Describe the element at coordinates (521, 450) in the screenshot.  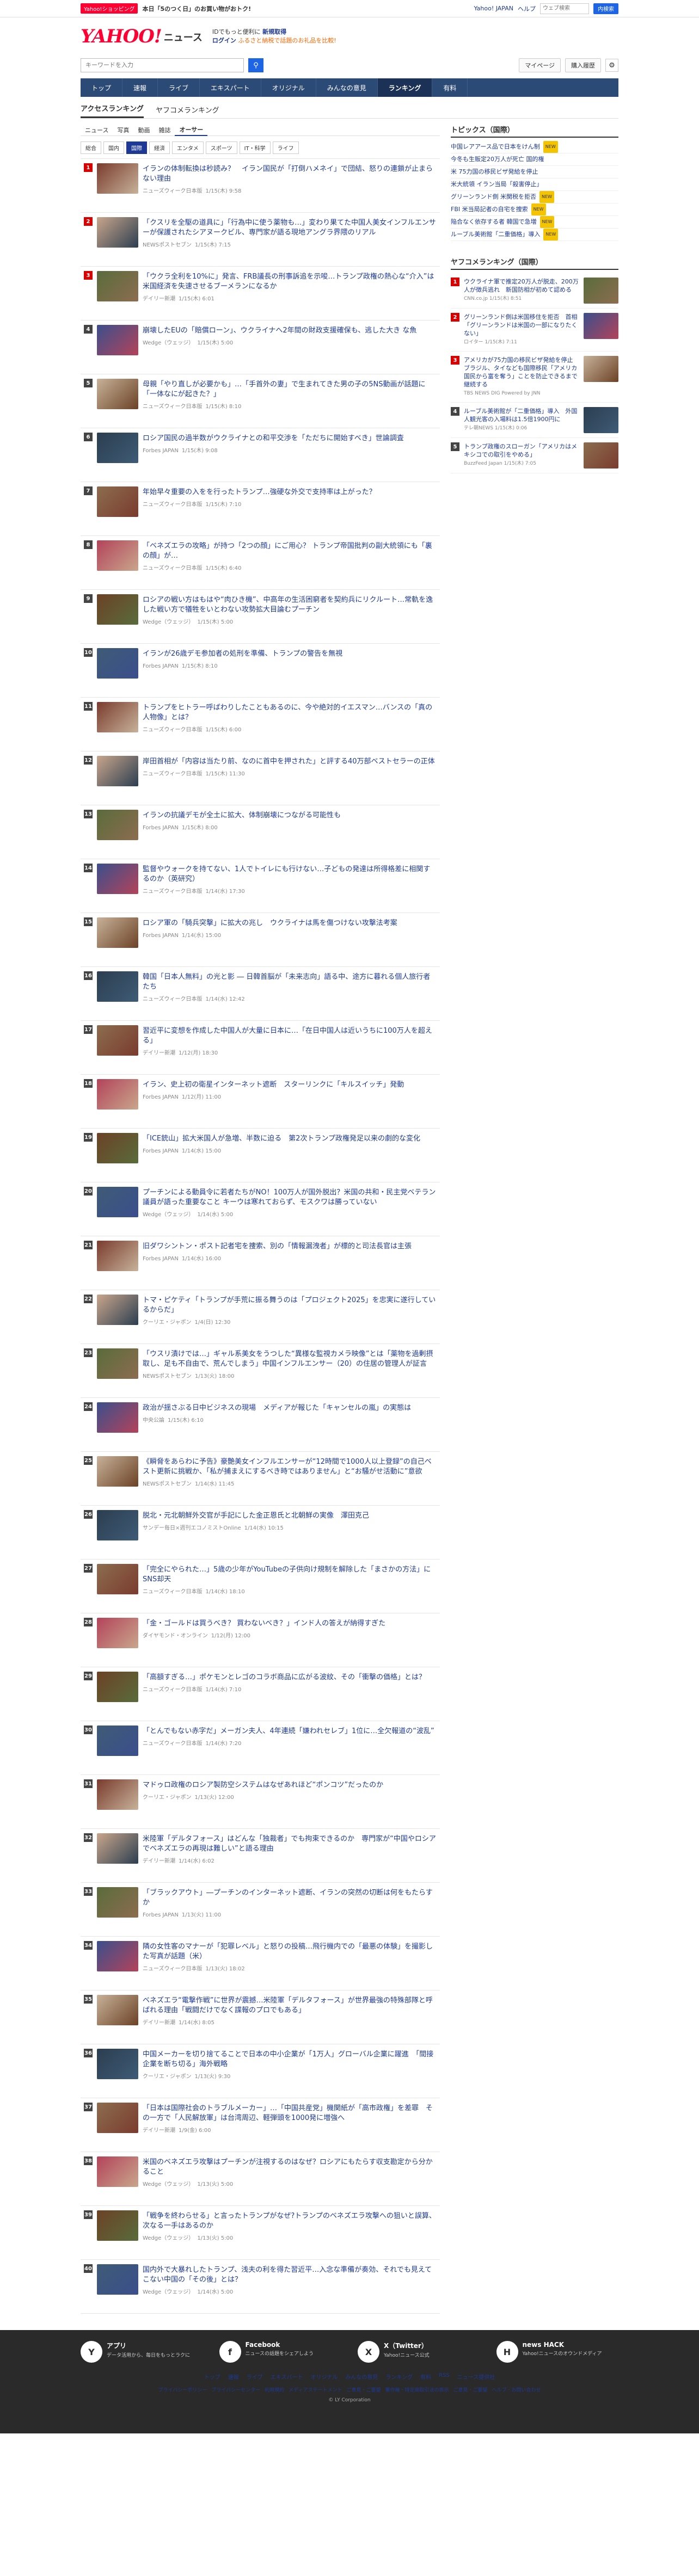
I see `comment-ranking-title: トランプ政権のスローガン「アメリカはメキシコでの取引をやめる」` at that location.